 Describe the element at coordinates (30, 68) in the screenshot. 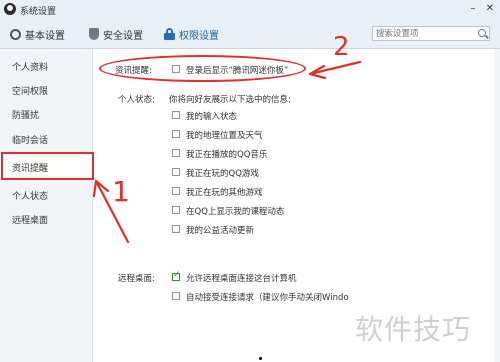

I see `sidebar-item-label: 个人资料` at that location.